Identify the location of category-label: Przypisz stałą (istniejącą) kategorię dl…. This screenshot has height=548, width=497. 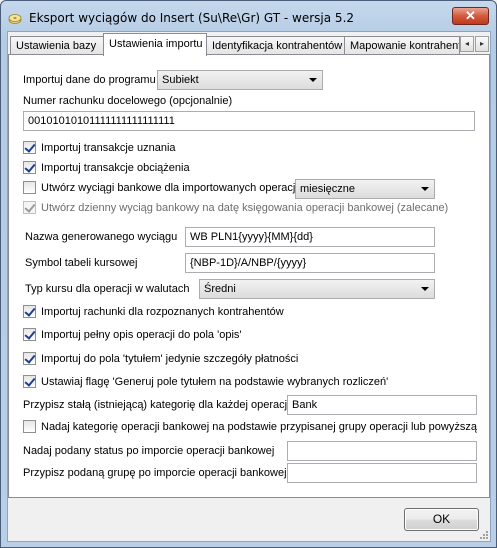
(156, 405).